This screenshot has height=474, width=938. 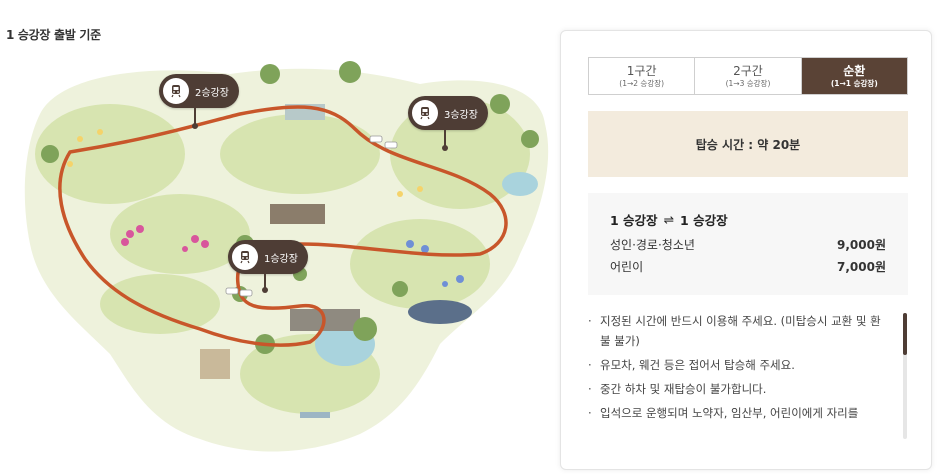 I want to click on fare-price: 7,000원, so click(x=861, y=266).